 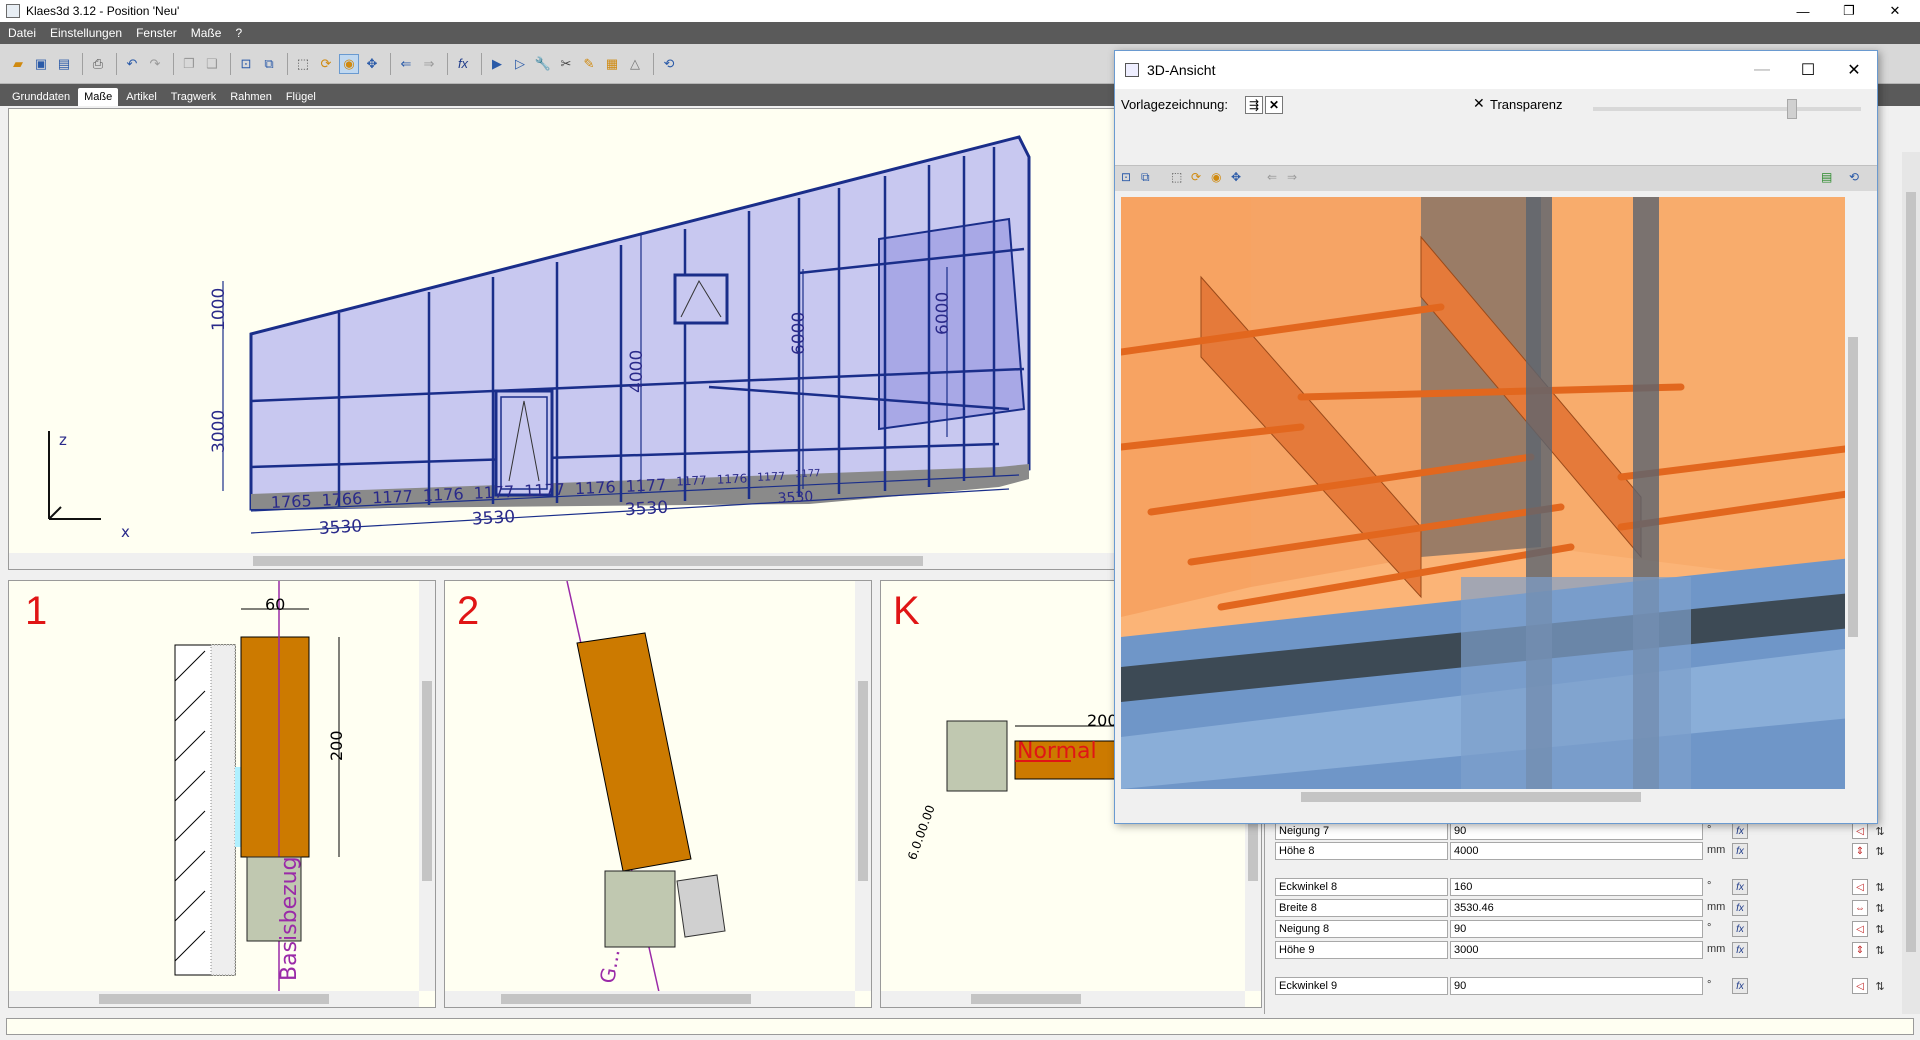 I want to click on transparency-check-icon: ✕, so click(x=1479, y=103).